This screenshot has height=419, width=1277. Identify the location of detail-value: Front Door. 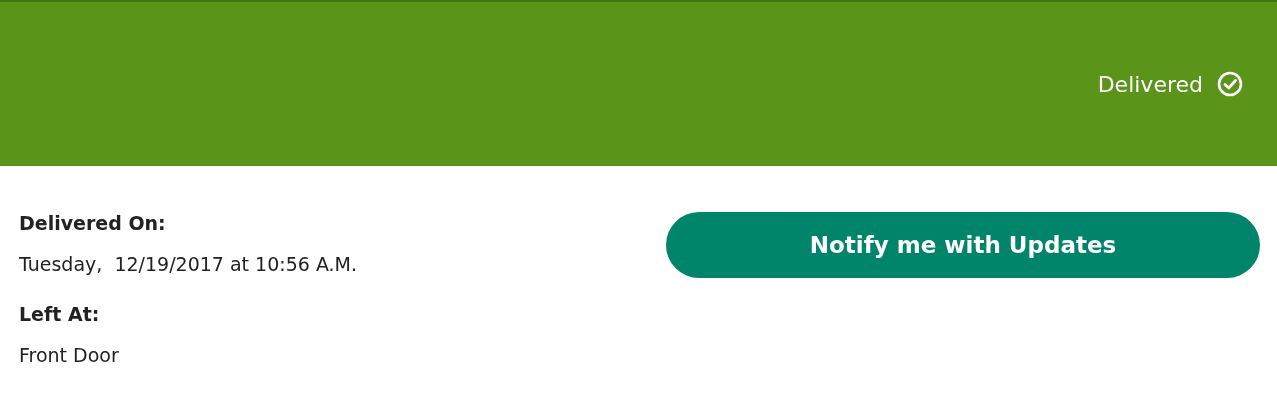
(69, 355).